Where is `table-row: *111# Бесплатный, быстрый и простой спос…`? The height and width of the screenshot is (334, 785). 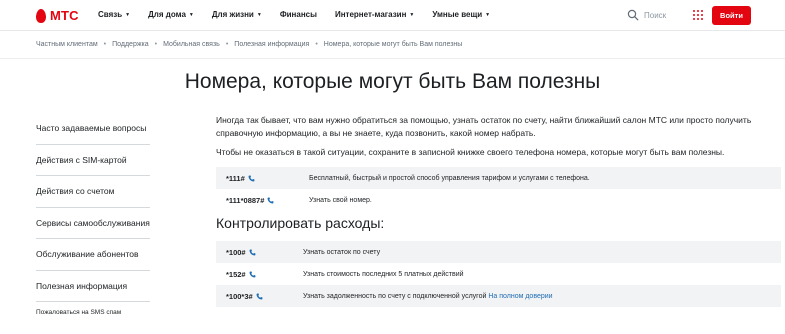
table-row: *111# Бесплатный, быстрый и простой спос… is located at coordinates (498, 178).